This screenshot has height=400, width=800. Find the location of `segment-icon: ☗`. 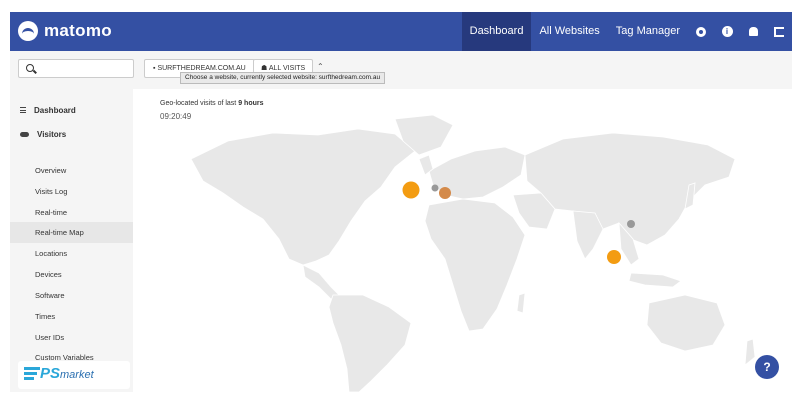

segment-icon: ☗ is located at coordinates (265, 68).